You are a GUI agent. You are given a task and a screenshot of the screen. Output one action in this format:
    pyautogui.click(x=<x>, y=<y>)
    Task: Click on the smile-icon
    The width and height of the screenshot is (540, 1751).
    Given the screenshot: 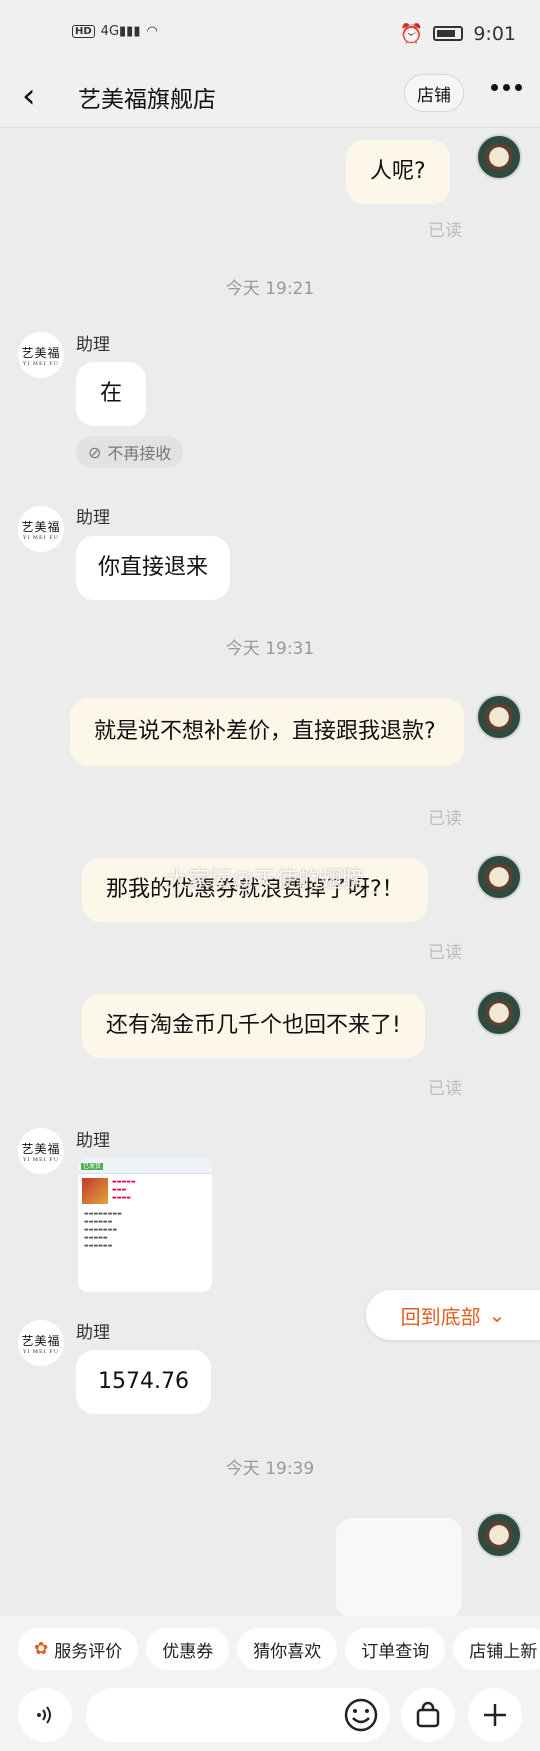 What is the action you would take?
    pyautogui.click(x=361, y=1715)
    